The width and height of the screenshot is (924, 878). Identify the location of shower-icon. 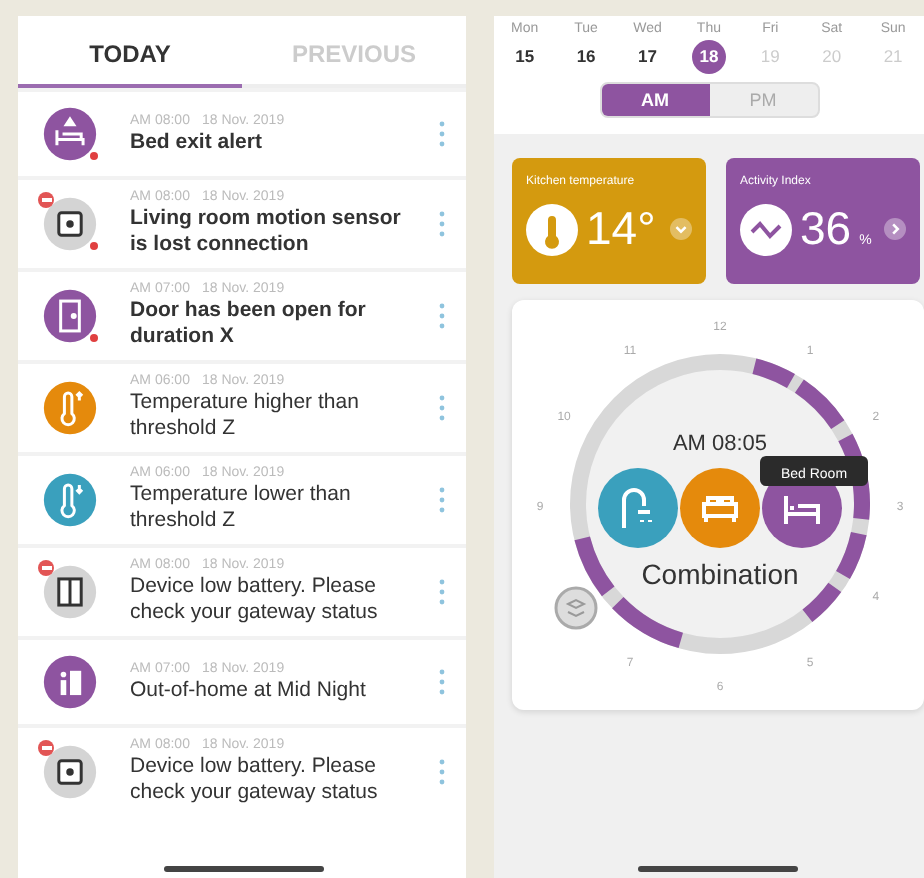
(638, 508).